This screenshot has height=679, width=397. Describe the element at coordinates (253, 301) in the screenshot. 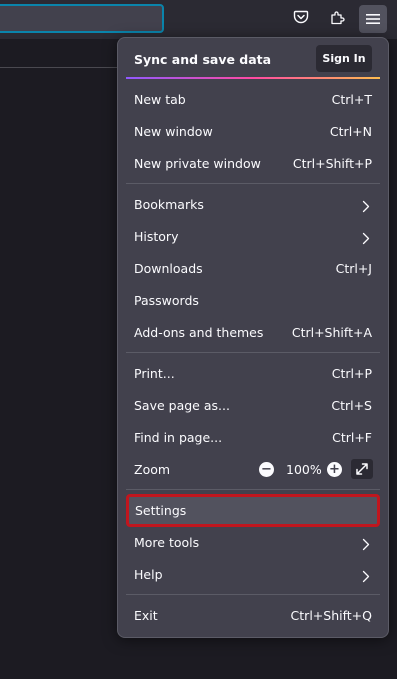

I see `menu-item-passwords: Passwords` at that location.